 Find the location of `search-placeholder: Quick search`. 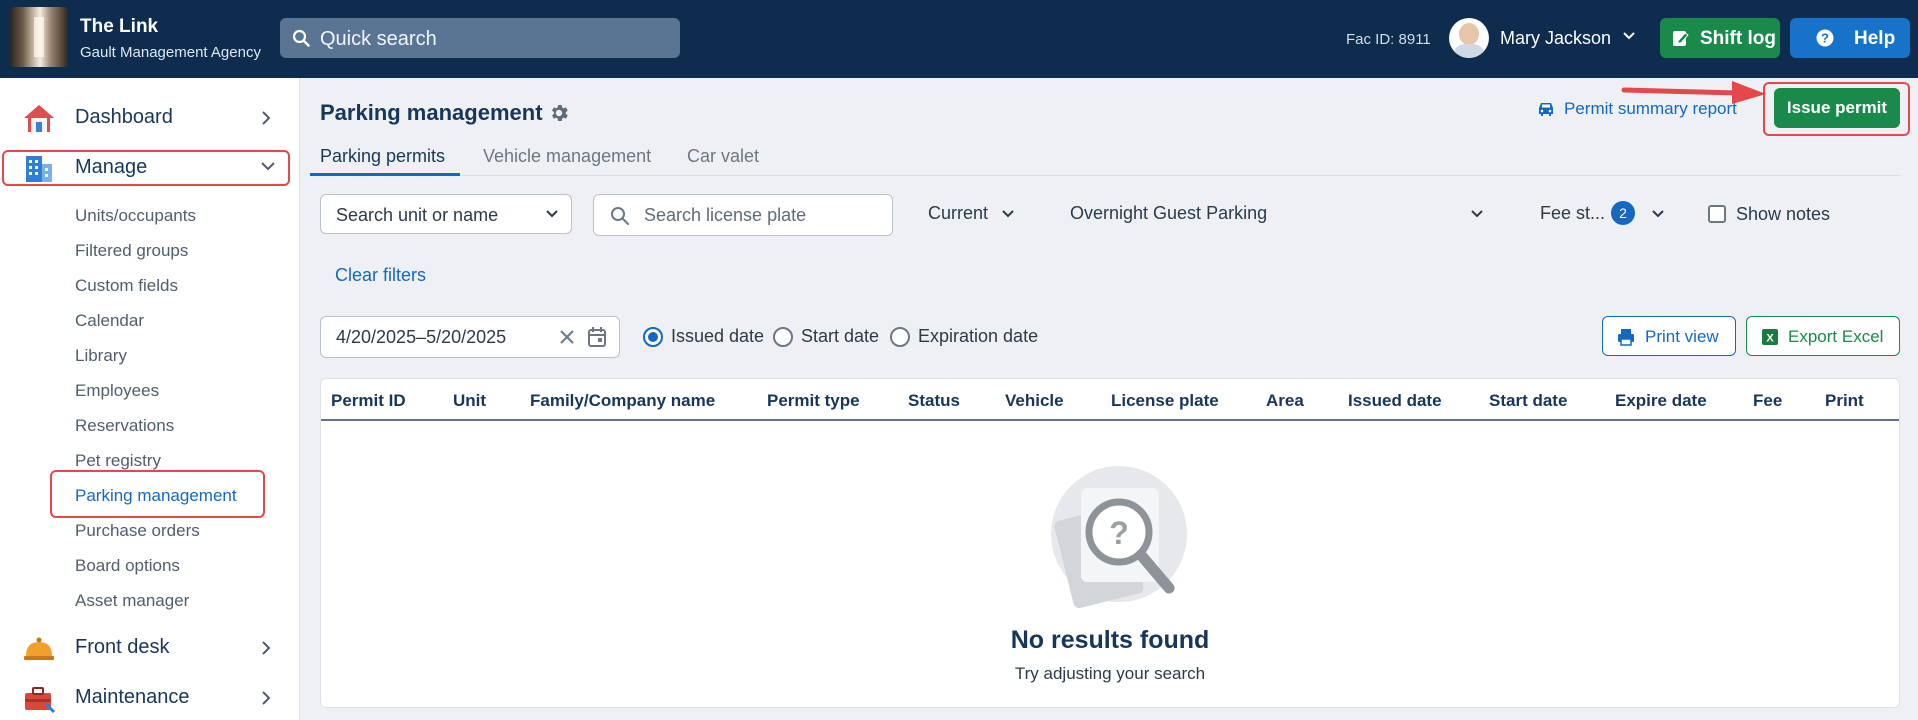

search-placeholder: Quick search is located at coordinates (378, 39).